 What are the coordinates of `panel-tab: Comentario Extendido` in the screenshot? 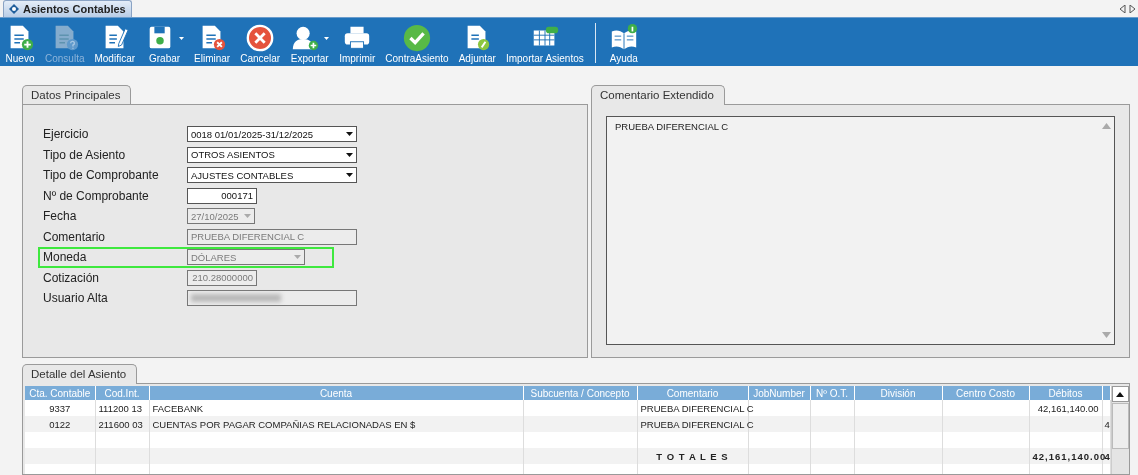 It's located at (658, 95).